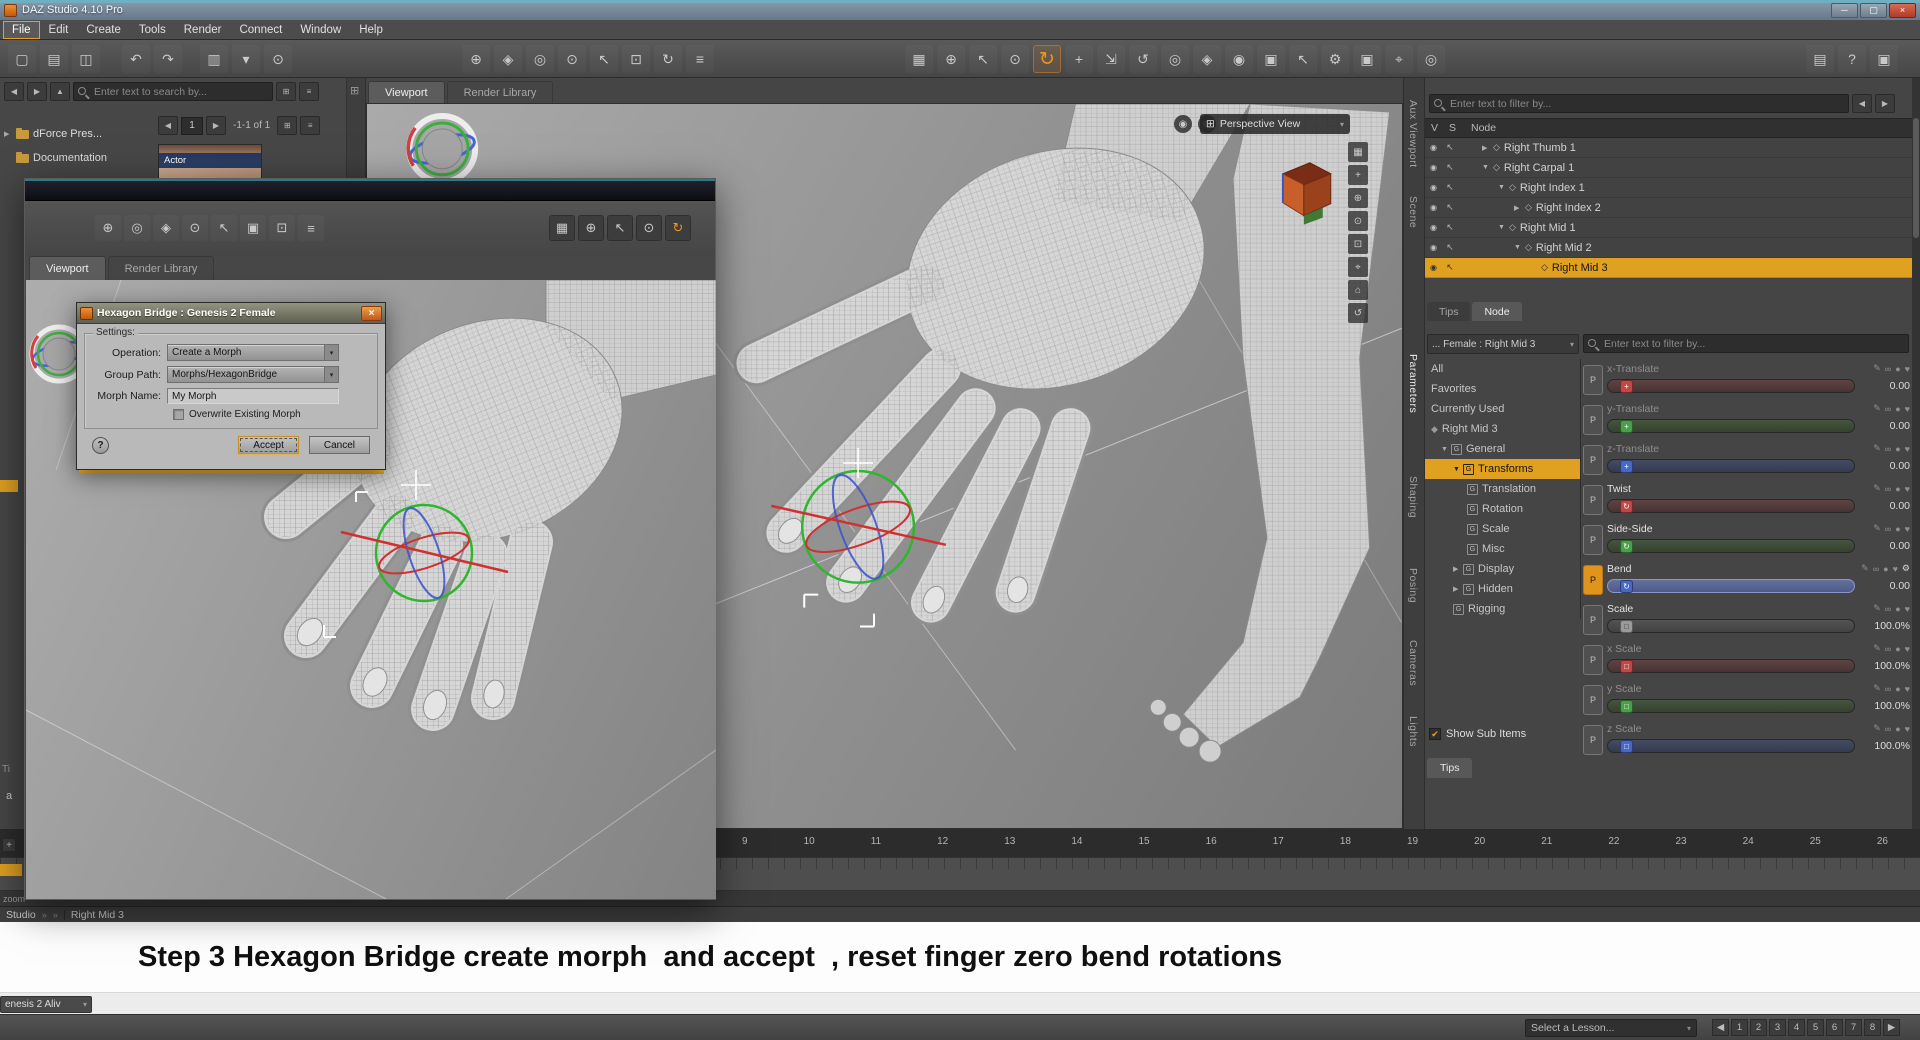 The width and height of the screenshot is (1920, 1040). Describe the element at coordinates (1358, 267) in the screenshot. I see `aim-view: ⌖` at that location.